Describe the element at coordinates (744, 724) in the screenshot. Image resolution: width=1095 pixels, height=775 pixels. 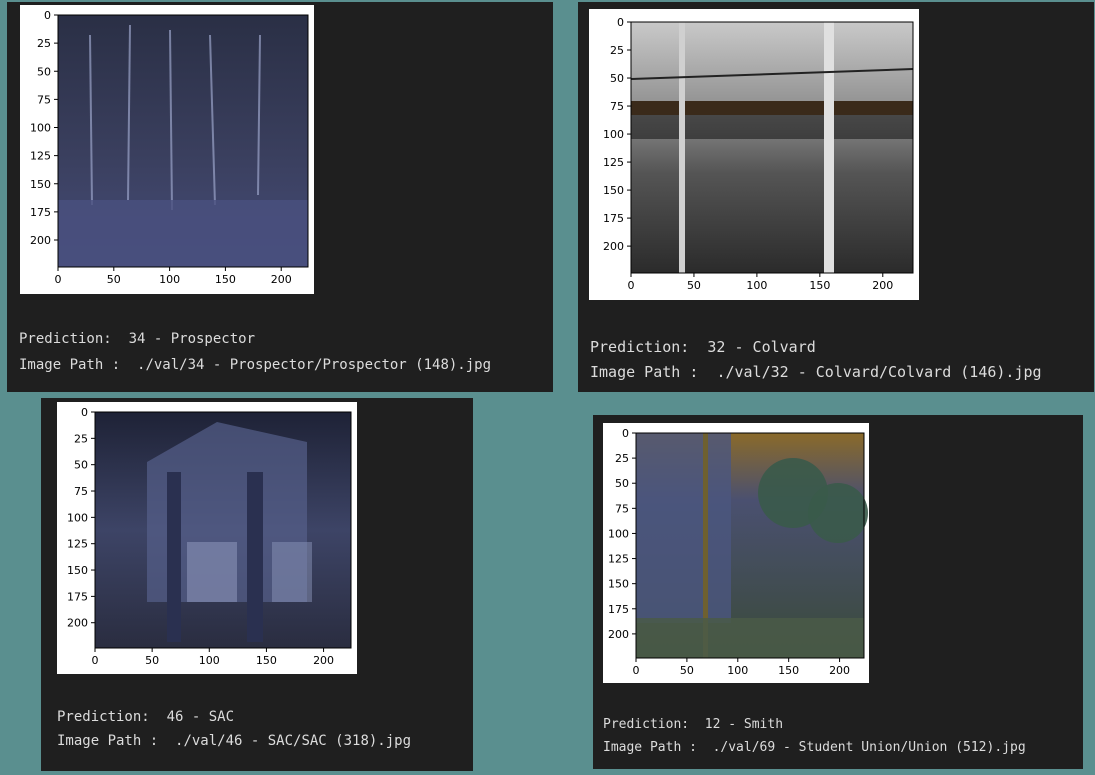
I see `prediction-value: 12 - Smith` at that location.